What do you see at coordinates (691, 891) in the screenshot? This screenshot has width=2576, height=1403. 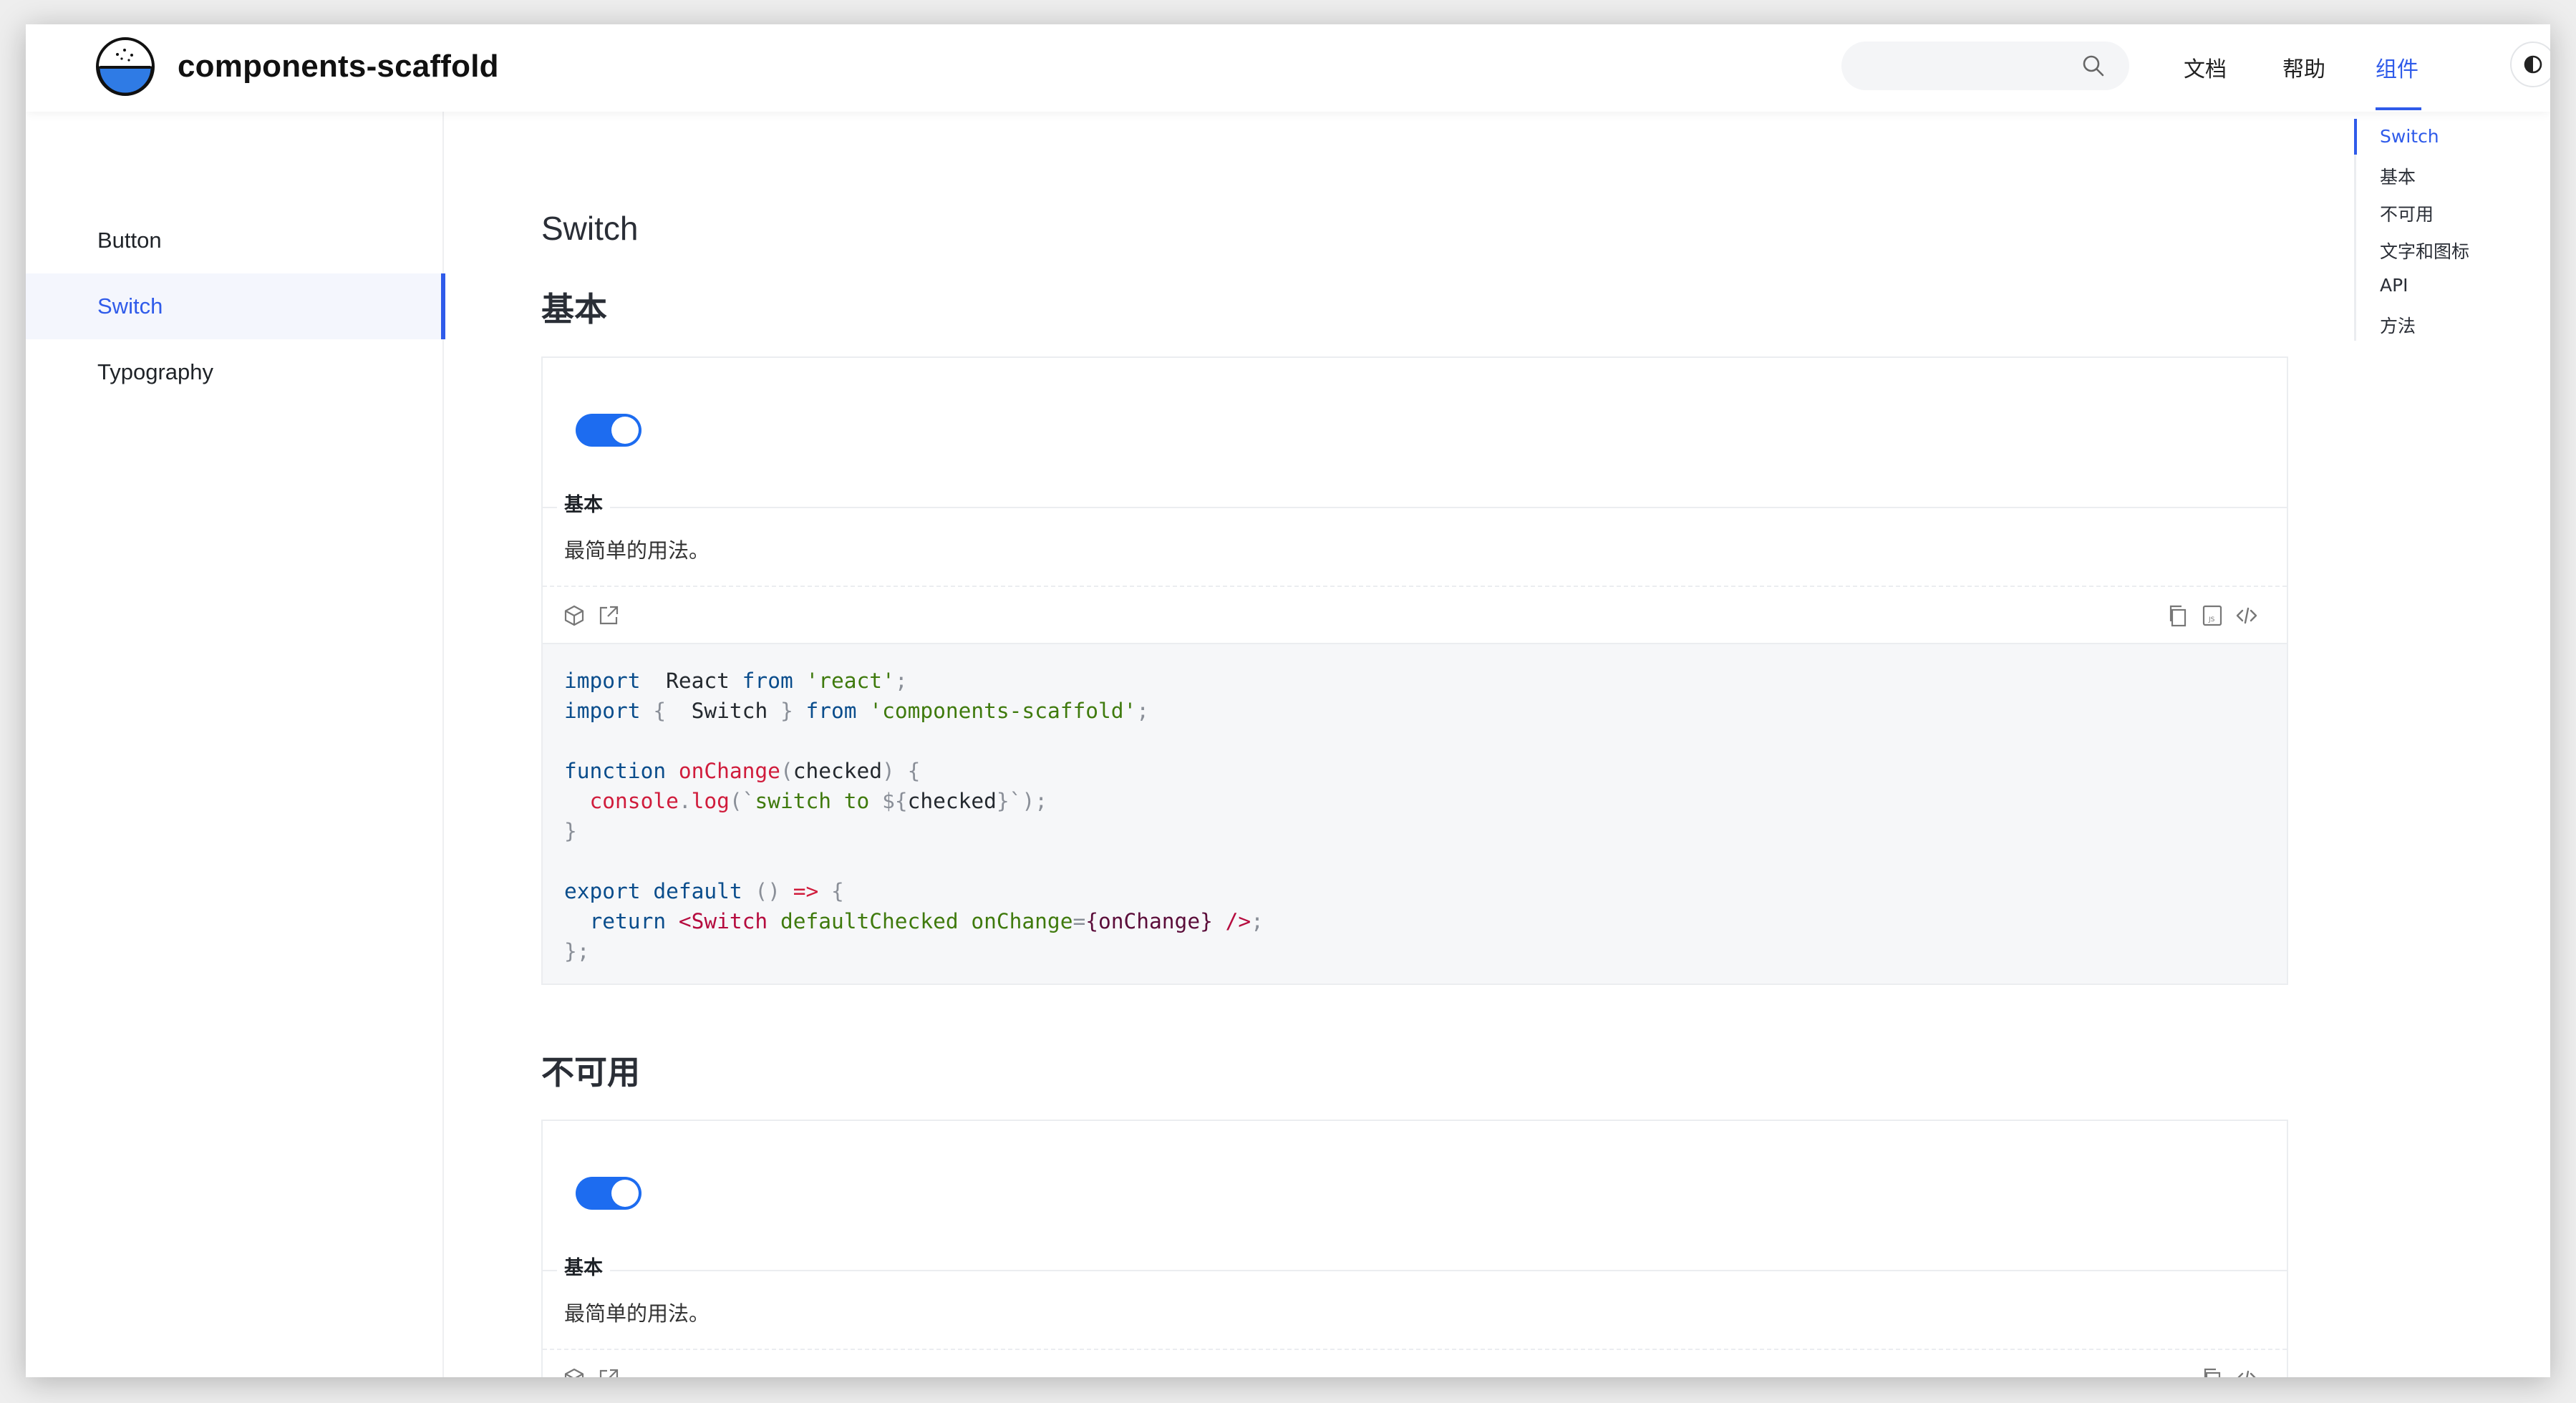 I see `code-token: default` at bounding box center [691, 891].